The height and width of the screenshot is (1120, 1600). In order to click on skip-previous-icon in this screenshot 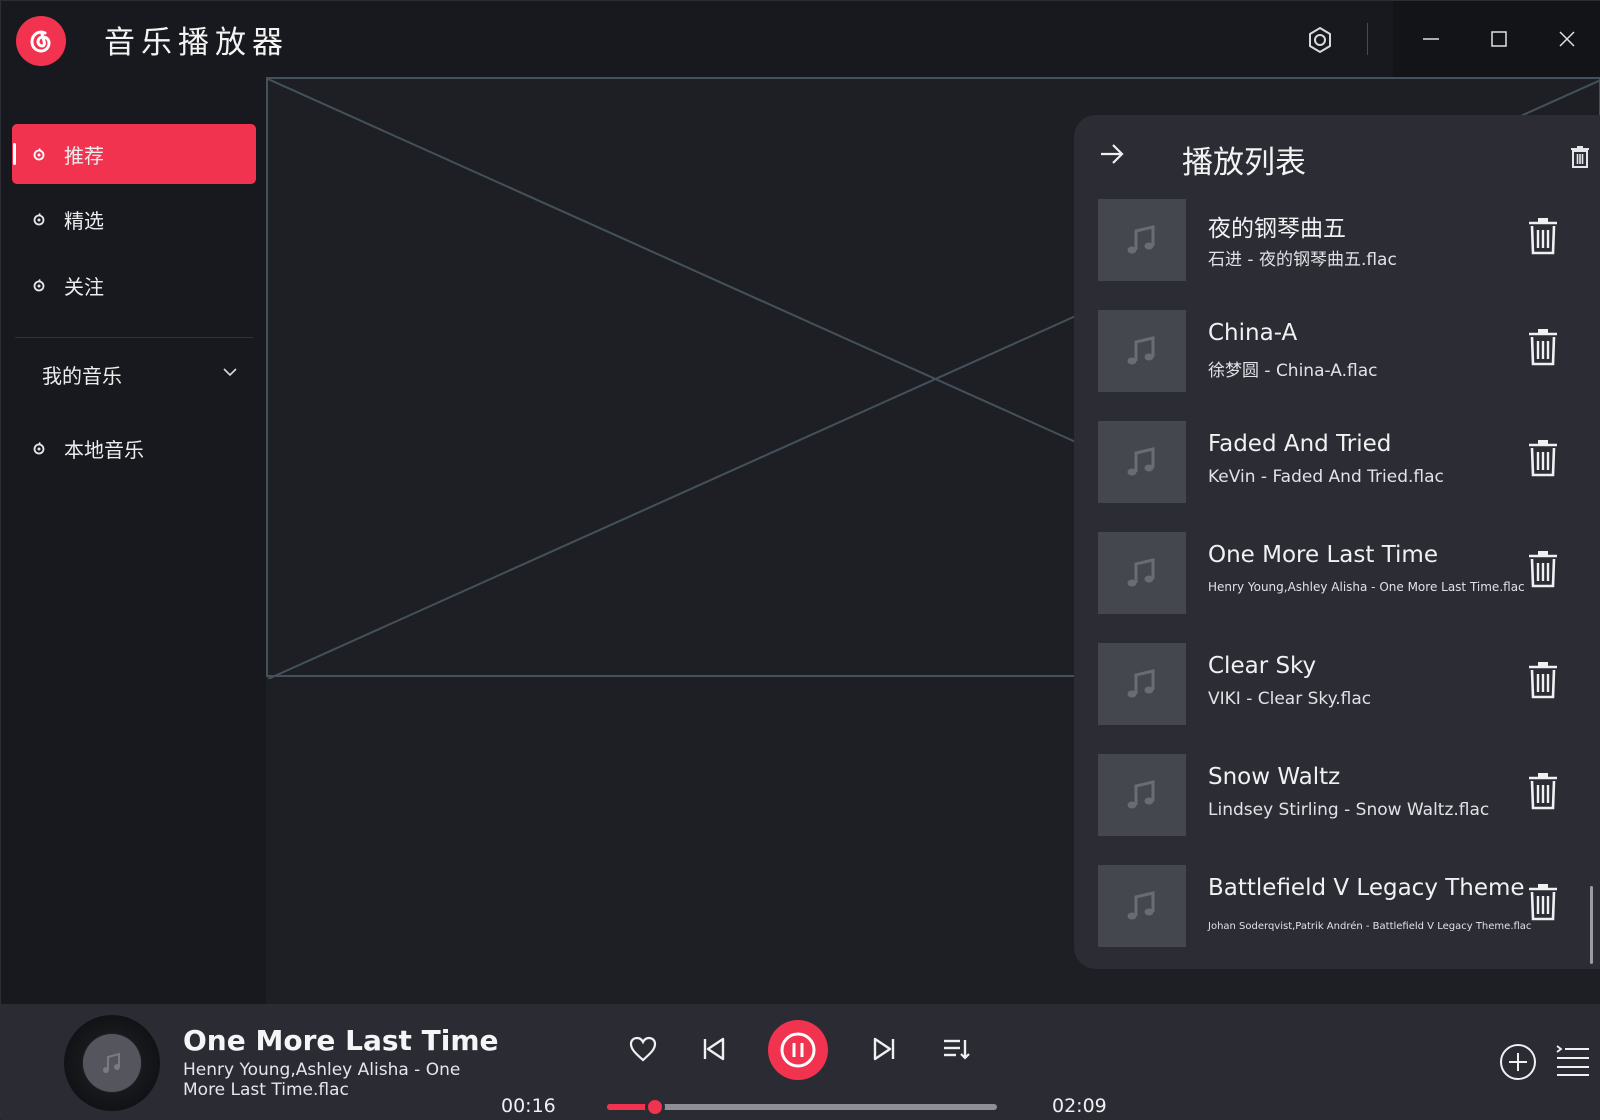, I will do `click(714, 1049)`.